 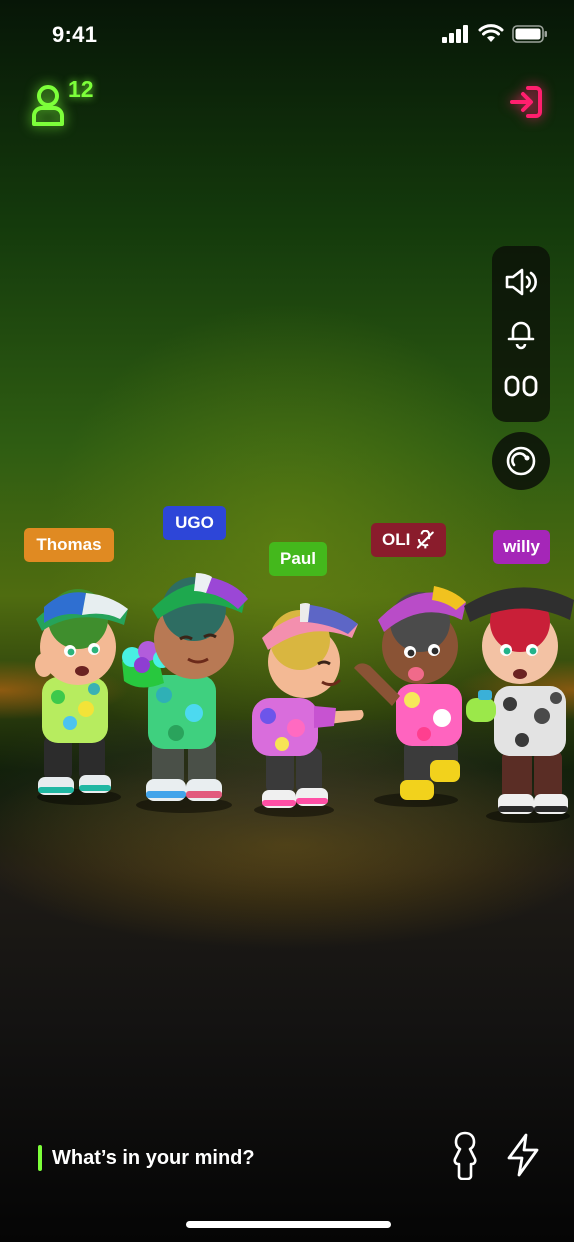 What do you see at coordinates (288, 1224) in the screenshot?
I see `home-indicator` at bounding box center [288, 1224].